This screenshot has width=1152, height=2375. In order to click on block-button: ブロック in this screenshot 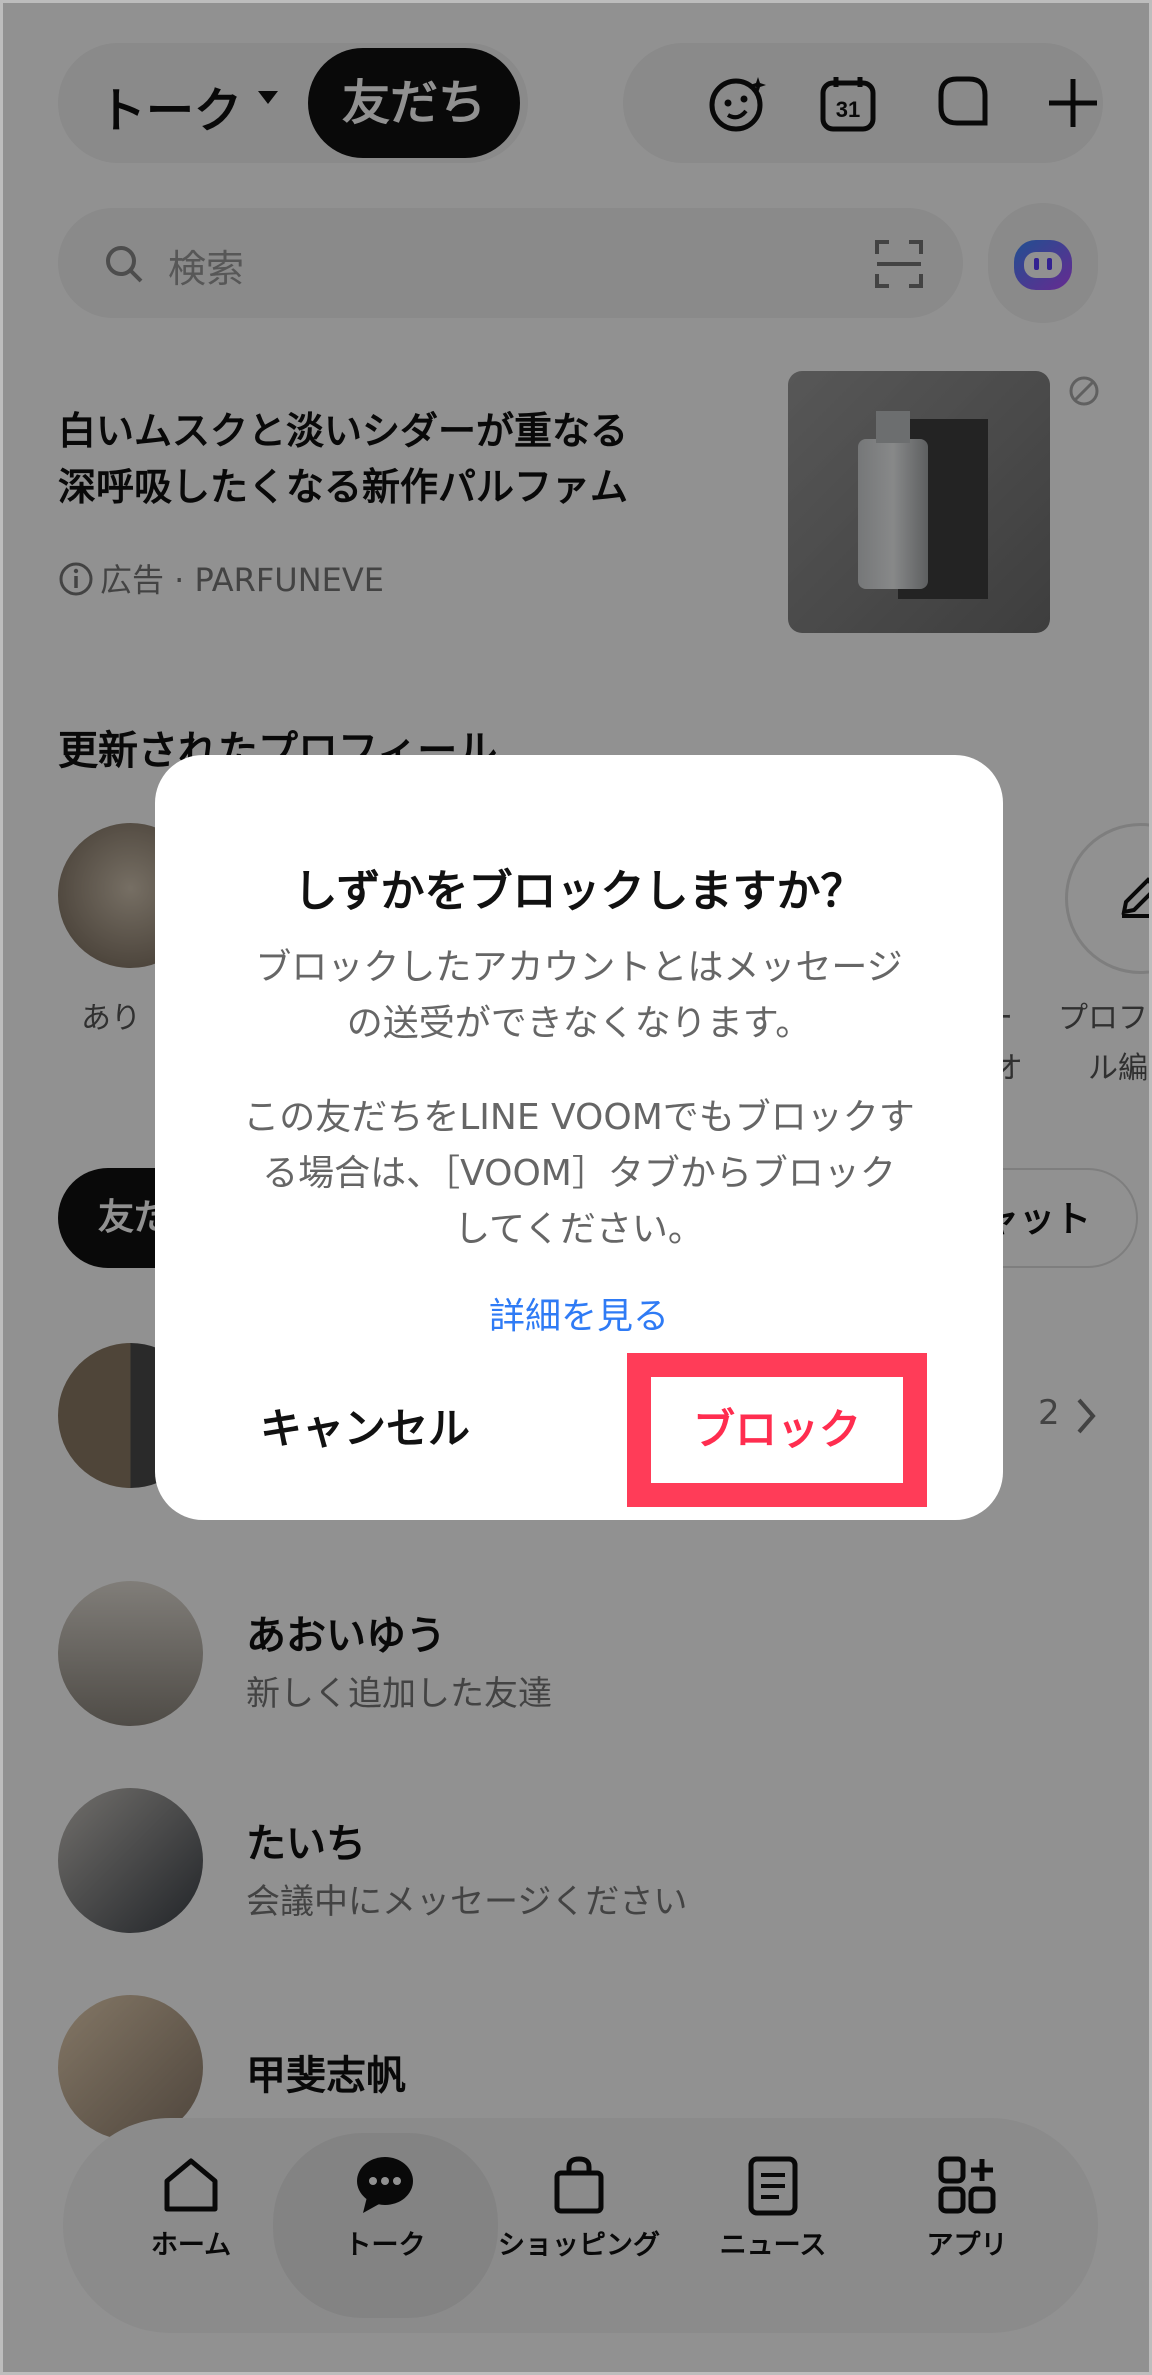, I will do `click(777, 1430)`.